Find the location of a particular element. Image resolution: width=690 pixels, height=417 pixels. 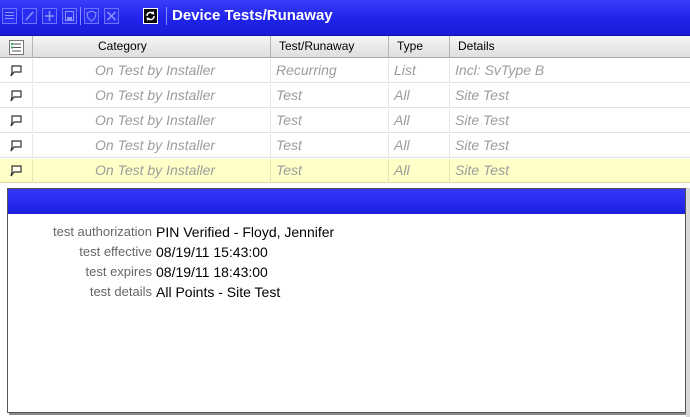

detail-value: PIN Verified - Floyd, Jennifer is located at coordinates (245, 232).